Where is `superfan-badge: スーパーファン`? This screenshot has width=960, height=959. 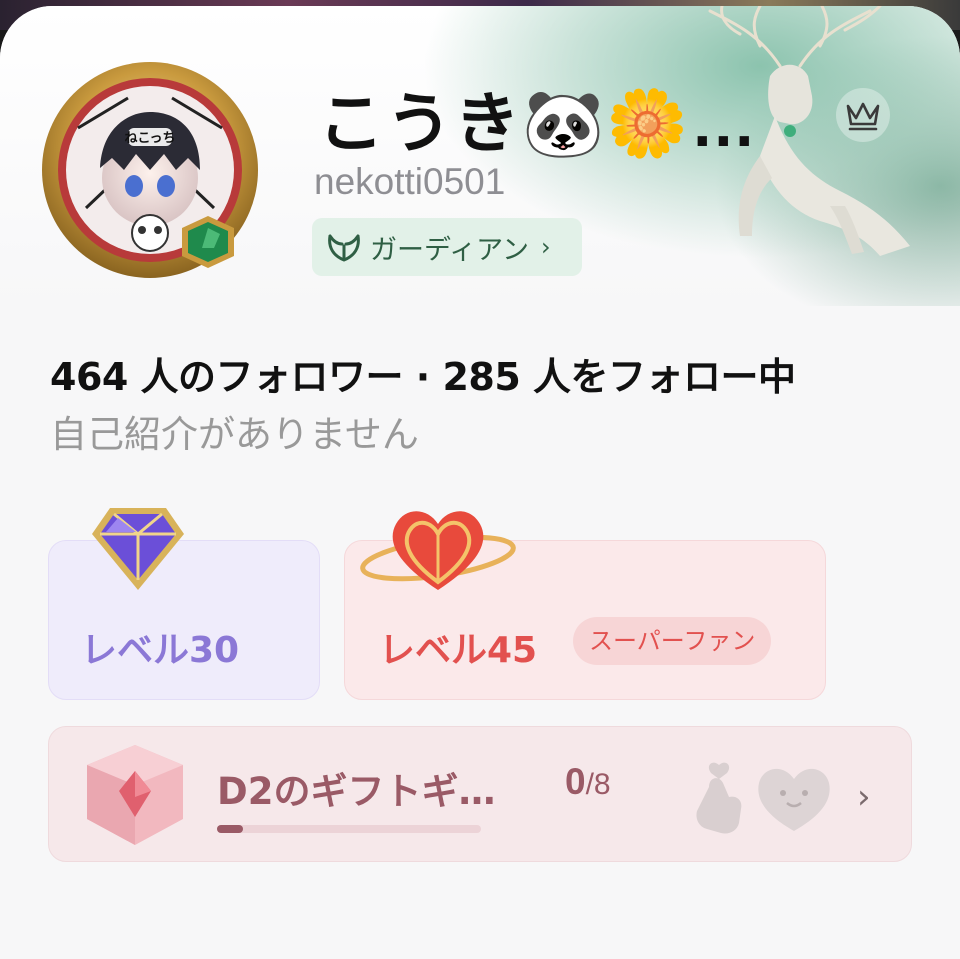
superfan-badge: スーパーファン is located at coordinates (672, 641).